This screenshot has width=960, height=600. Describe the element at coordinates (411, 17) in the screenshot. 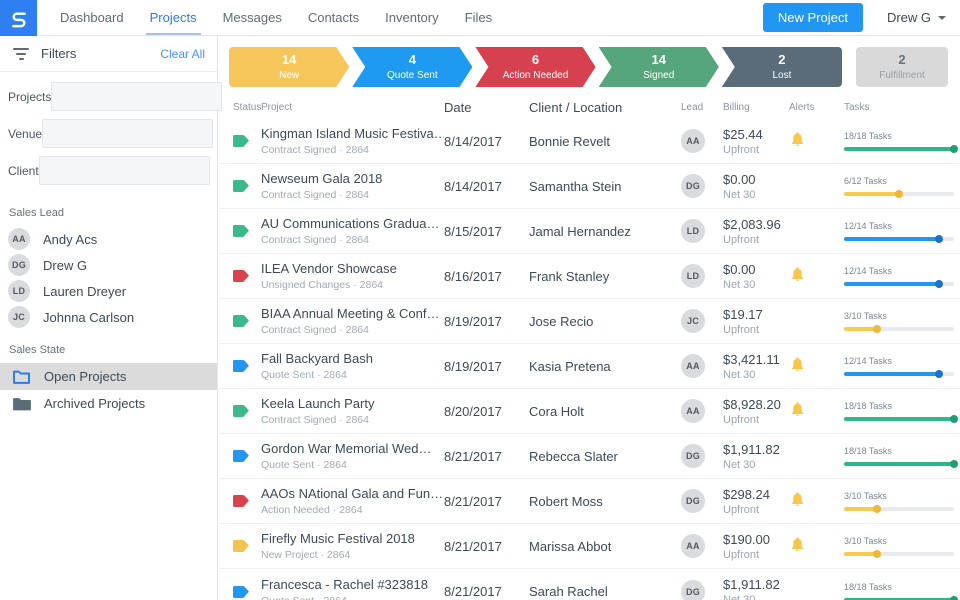

I see `nav-item-inventory: Inventory` at that location.